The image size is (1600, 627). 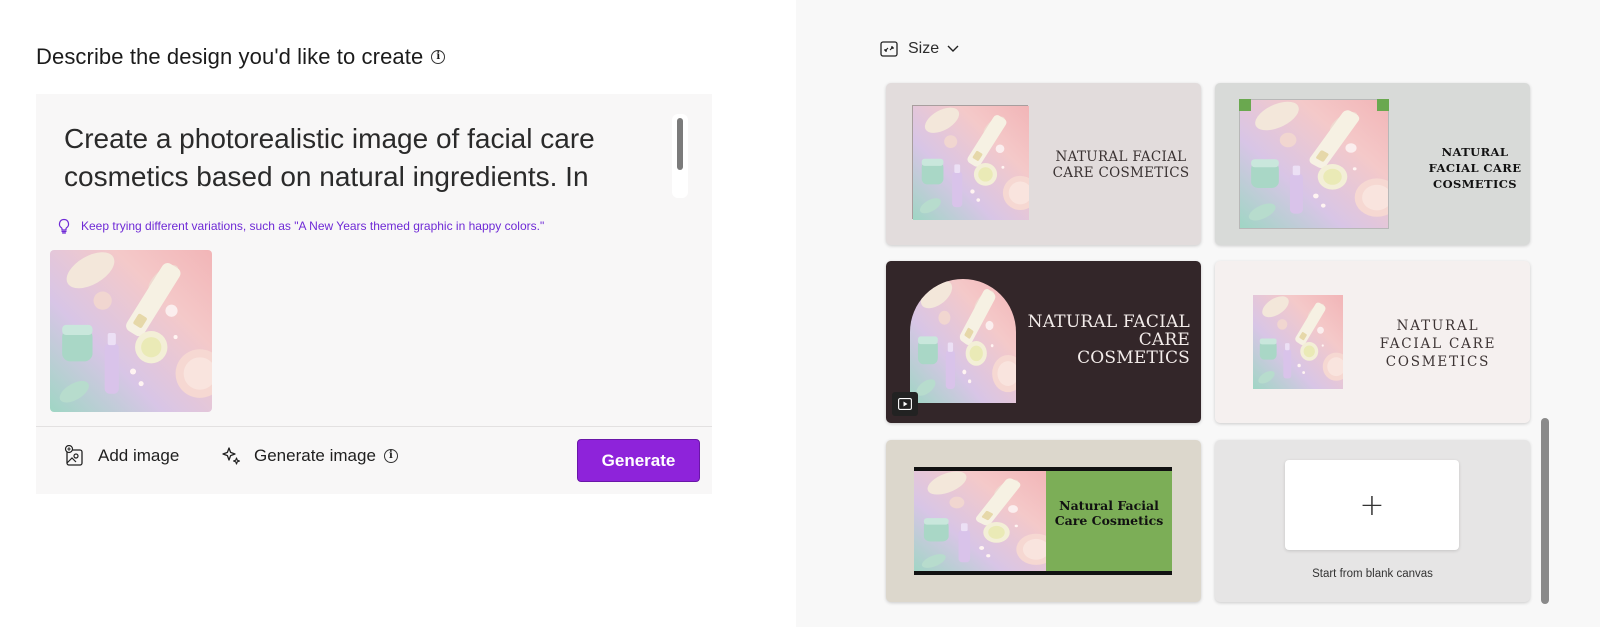 I want to click on size-label: Size, so click(x=924, y=48).